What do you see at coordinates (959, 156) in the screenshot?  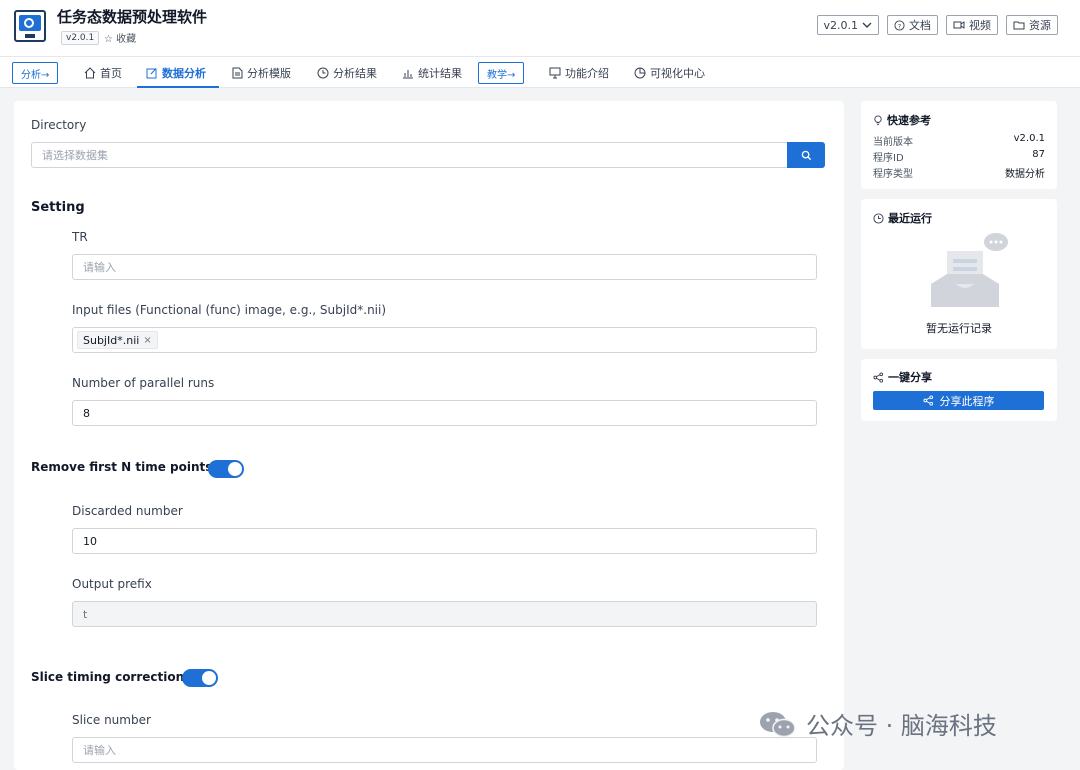 I see `quick-ref-row: 程序ID 87` at bounding box center [959, 156].